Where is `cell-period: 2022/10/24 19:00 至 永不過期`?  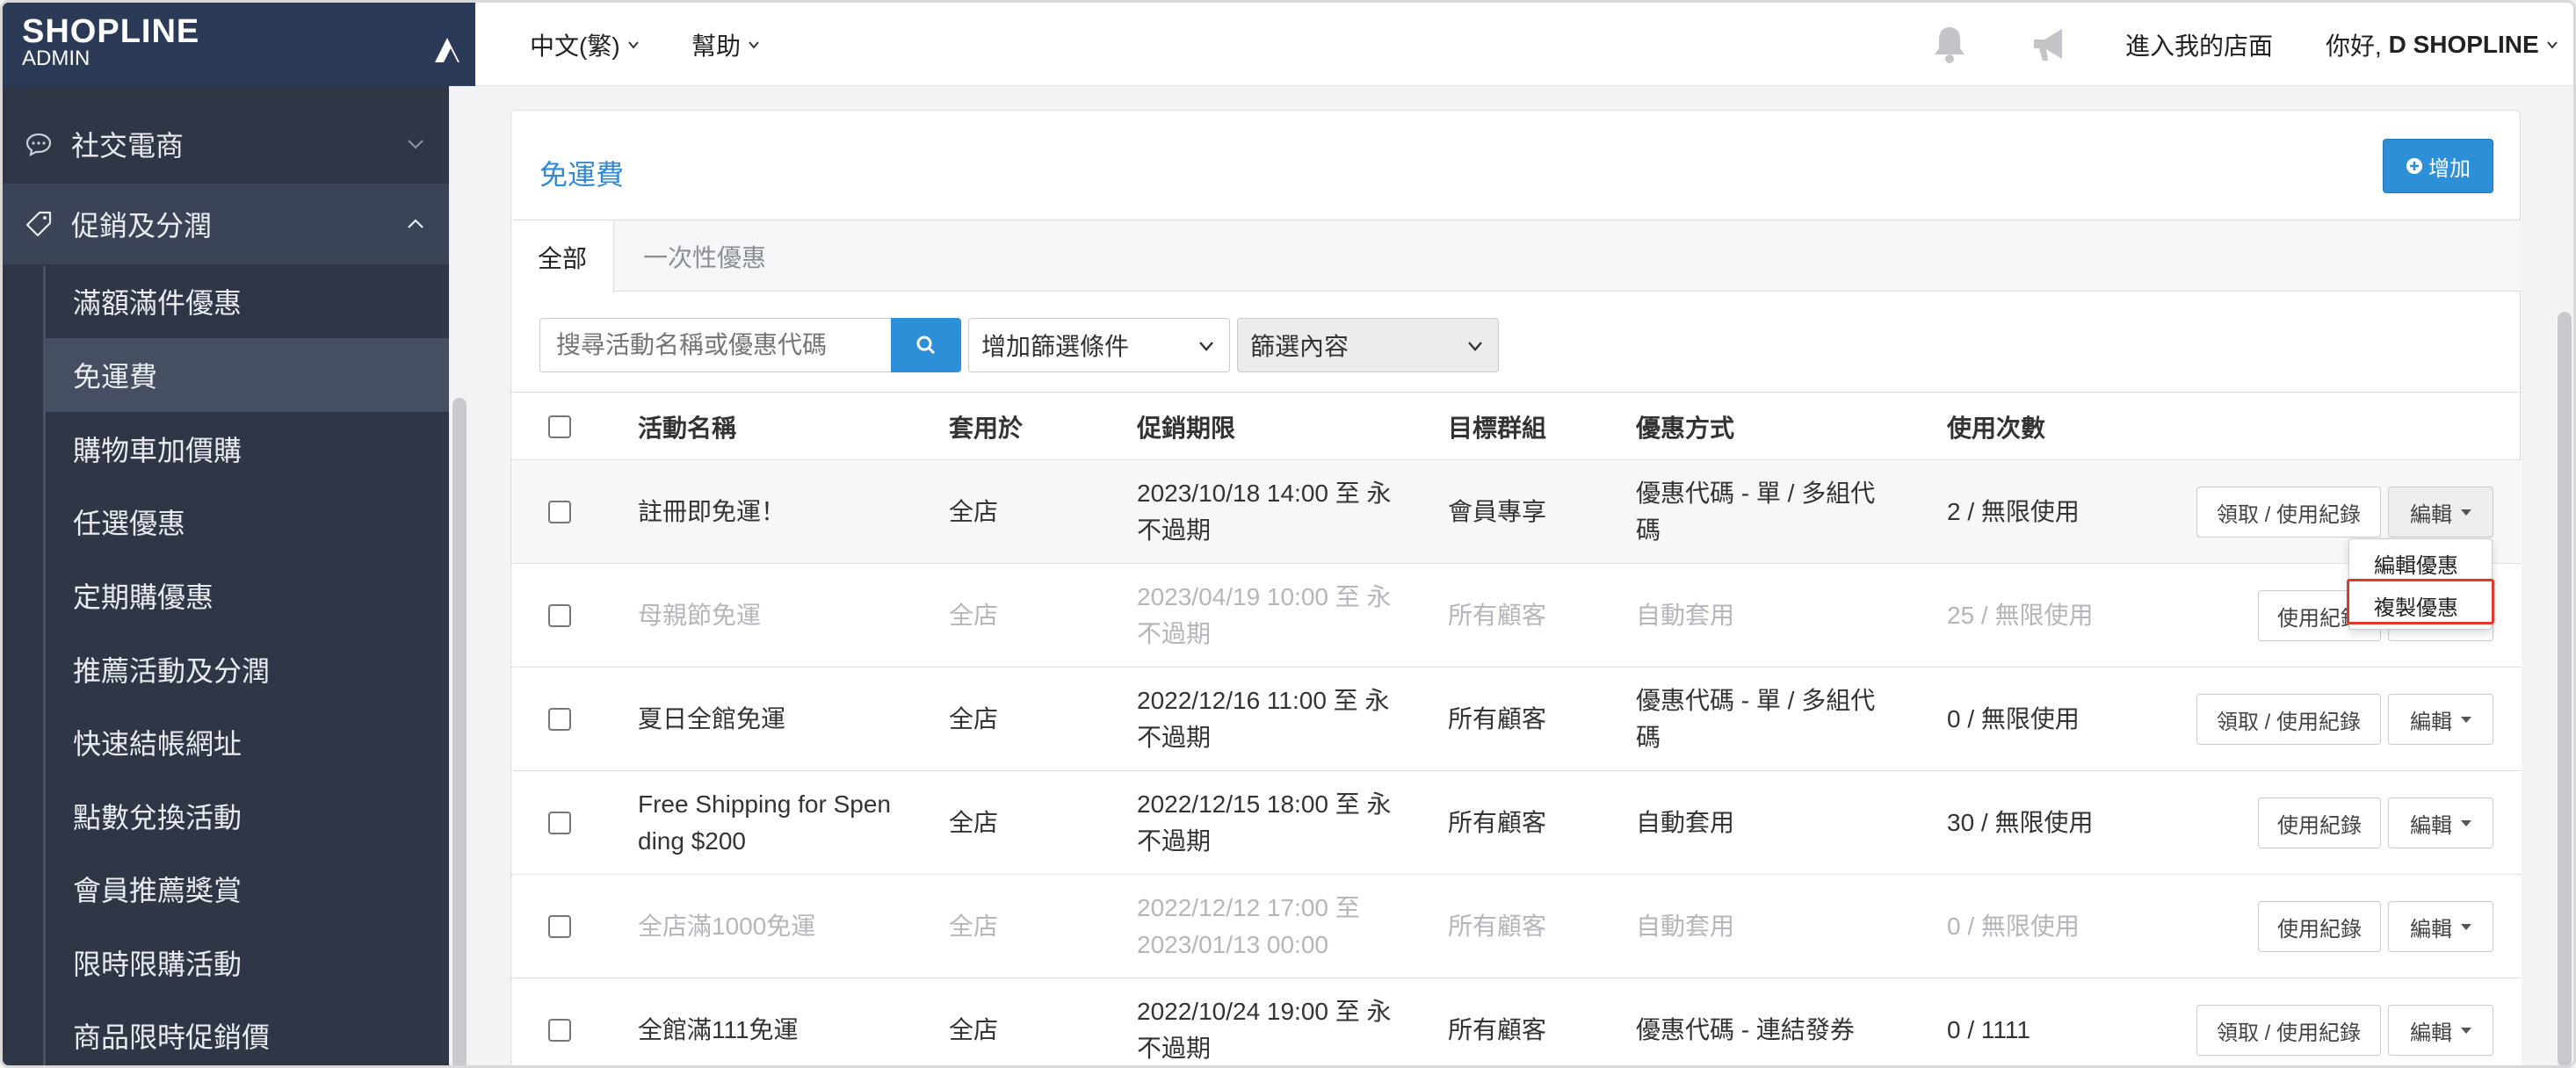 cell-period: 2022/10/24 19:00 至 永不過期 is located at coordinates (1264, 1030).